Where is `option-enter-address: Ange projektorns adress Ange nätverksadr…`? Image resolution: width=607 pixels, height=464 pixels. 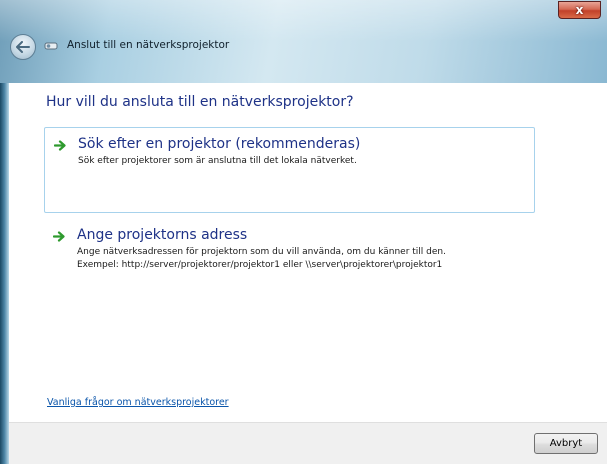
option-enter-address: Ange projektorns adress Ange nätverksadr… is located at coordinates (289, 254).